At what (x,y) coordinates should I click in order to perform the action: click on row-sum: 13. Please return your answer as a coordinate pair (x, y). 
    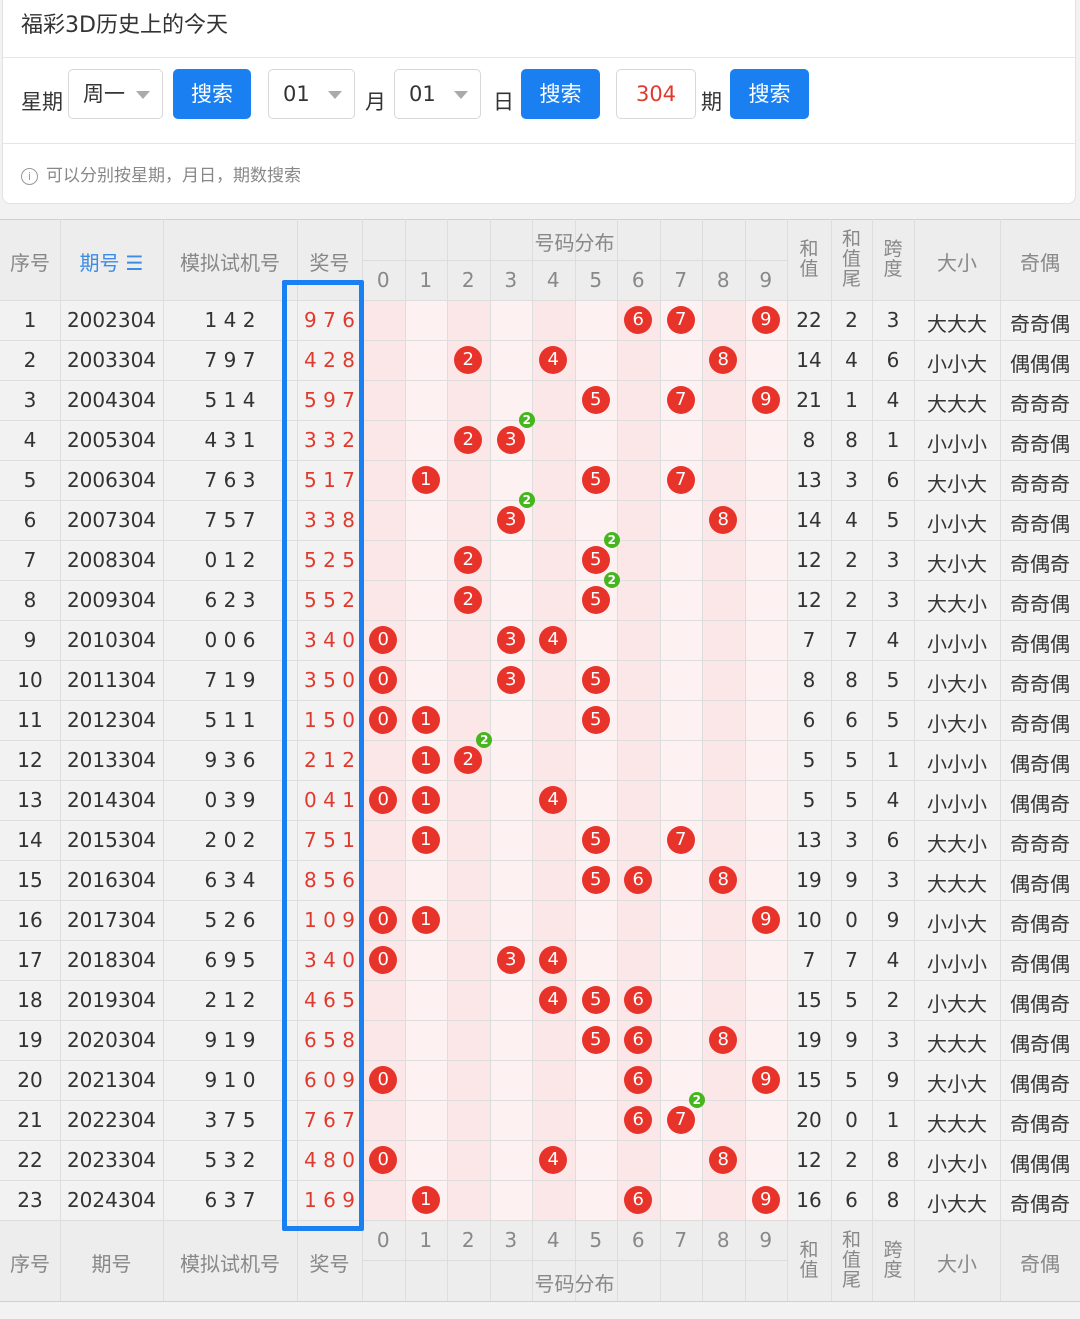
    Looking at the image, I should click on (809, 840).